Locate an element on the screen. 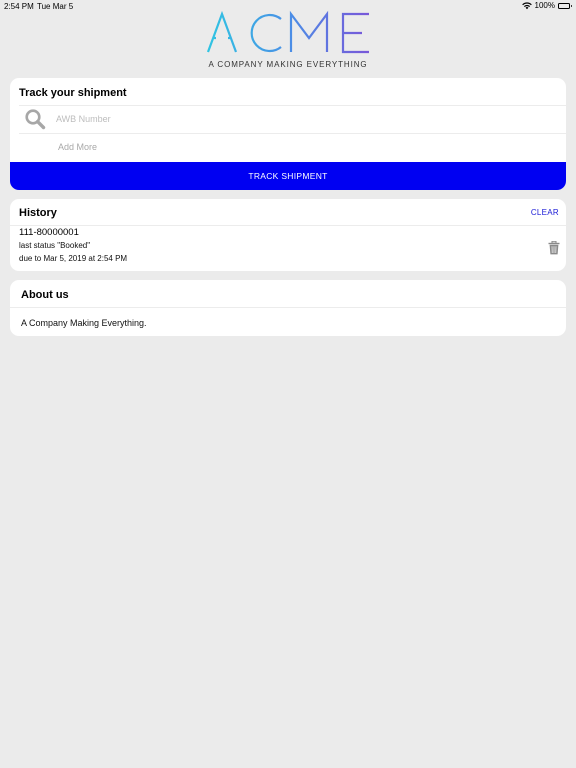 Image resolution: width=576 pixels, height=768 pixels. about-text: A Company Making Everything. is located at coordinates (84, 323).